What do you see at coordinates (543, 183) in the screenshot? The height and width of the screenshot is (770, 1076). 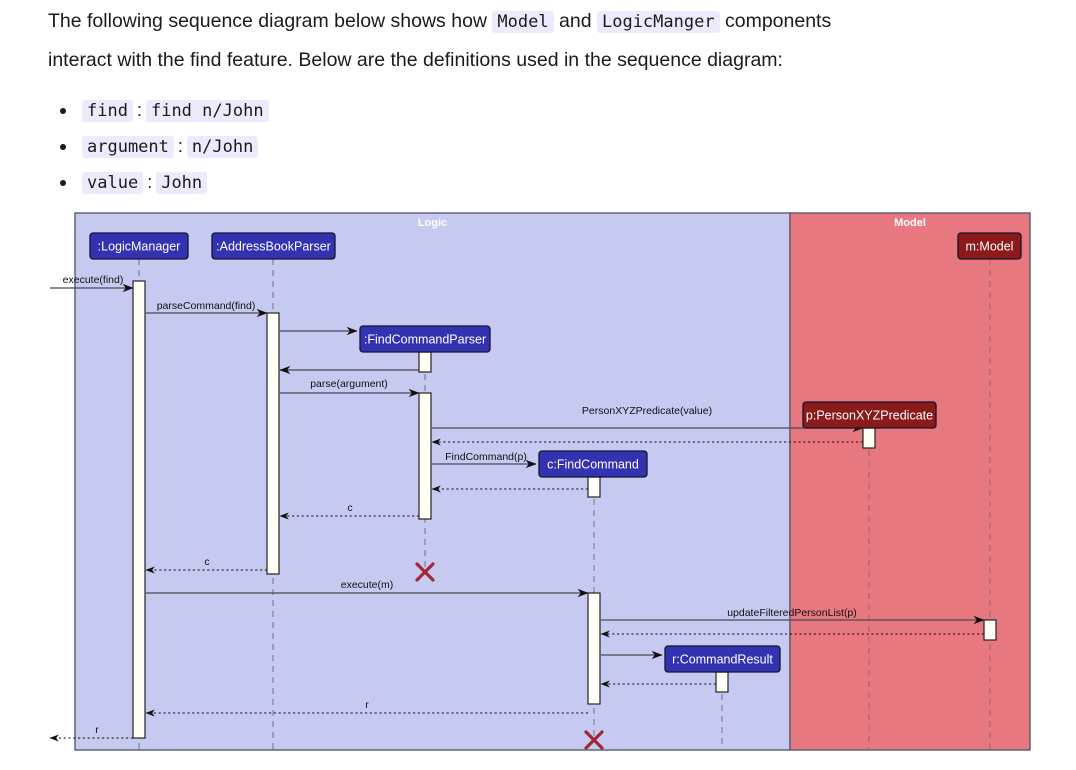 I see `definition-item: value: John` at bounding box center [543, 183].